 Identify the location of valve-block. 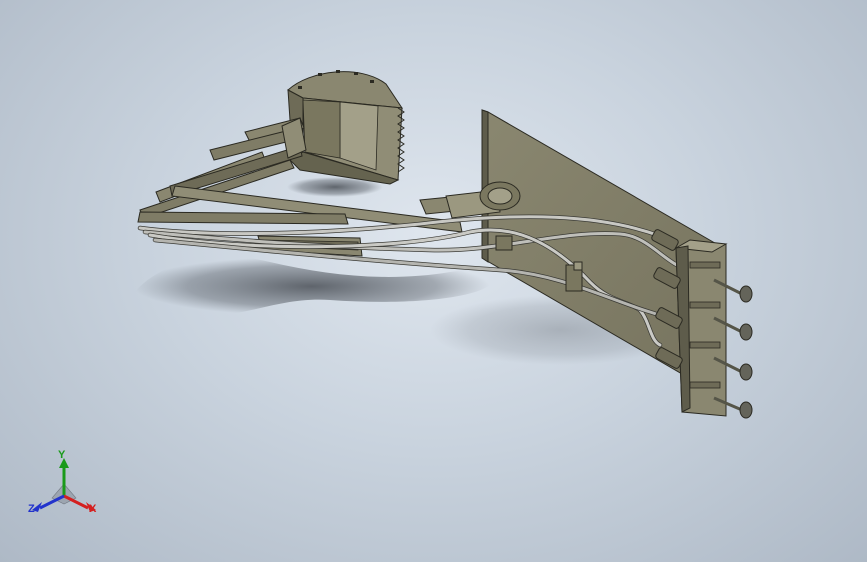
(701, 328).